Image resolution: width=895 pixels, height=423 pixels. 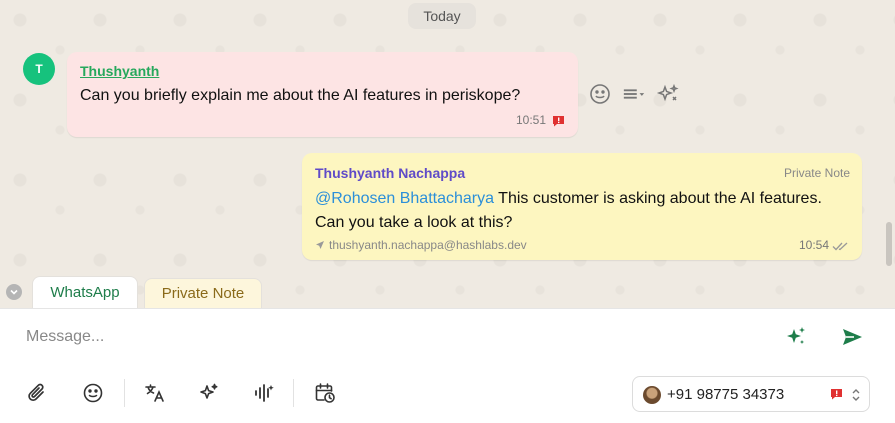 I want to click on note-time: 10:54, so click(x=813, y=245).